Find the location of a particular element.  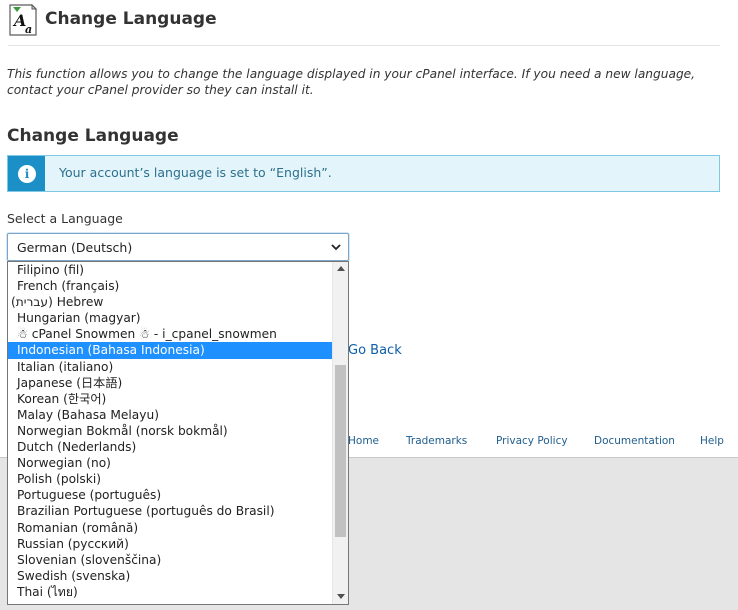

chevron-down-icon is located at coordinates (336, 247).